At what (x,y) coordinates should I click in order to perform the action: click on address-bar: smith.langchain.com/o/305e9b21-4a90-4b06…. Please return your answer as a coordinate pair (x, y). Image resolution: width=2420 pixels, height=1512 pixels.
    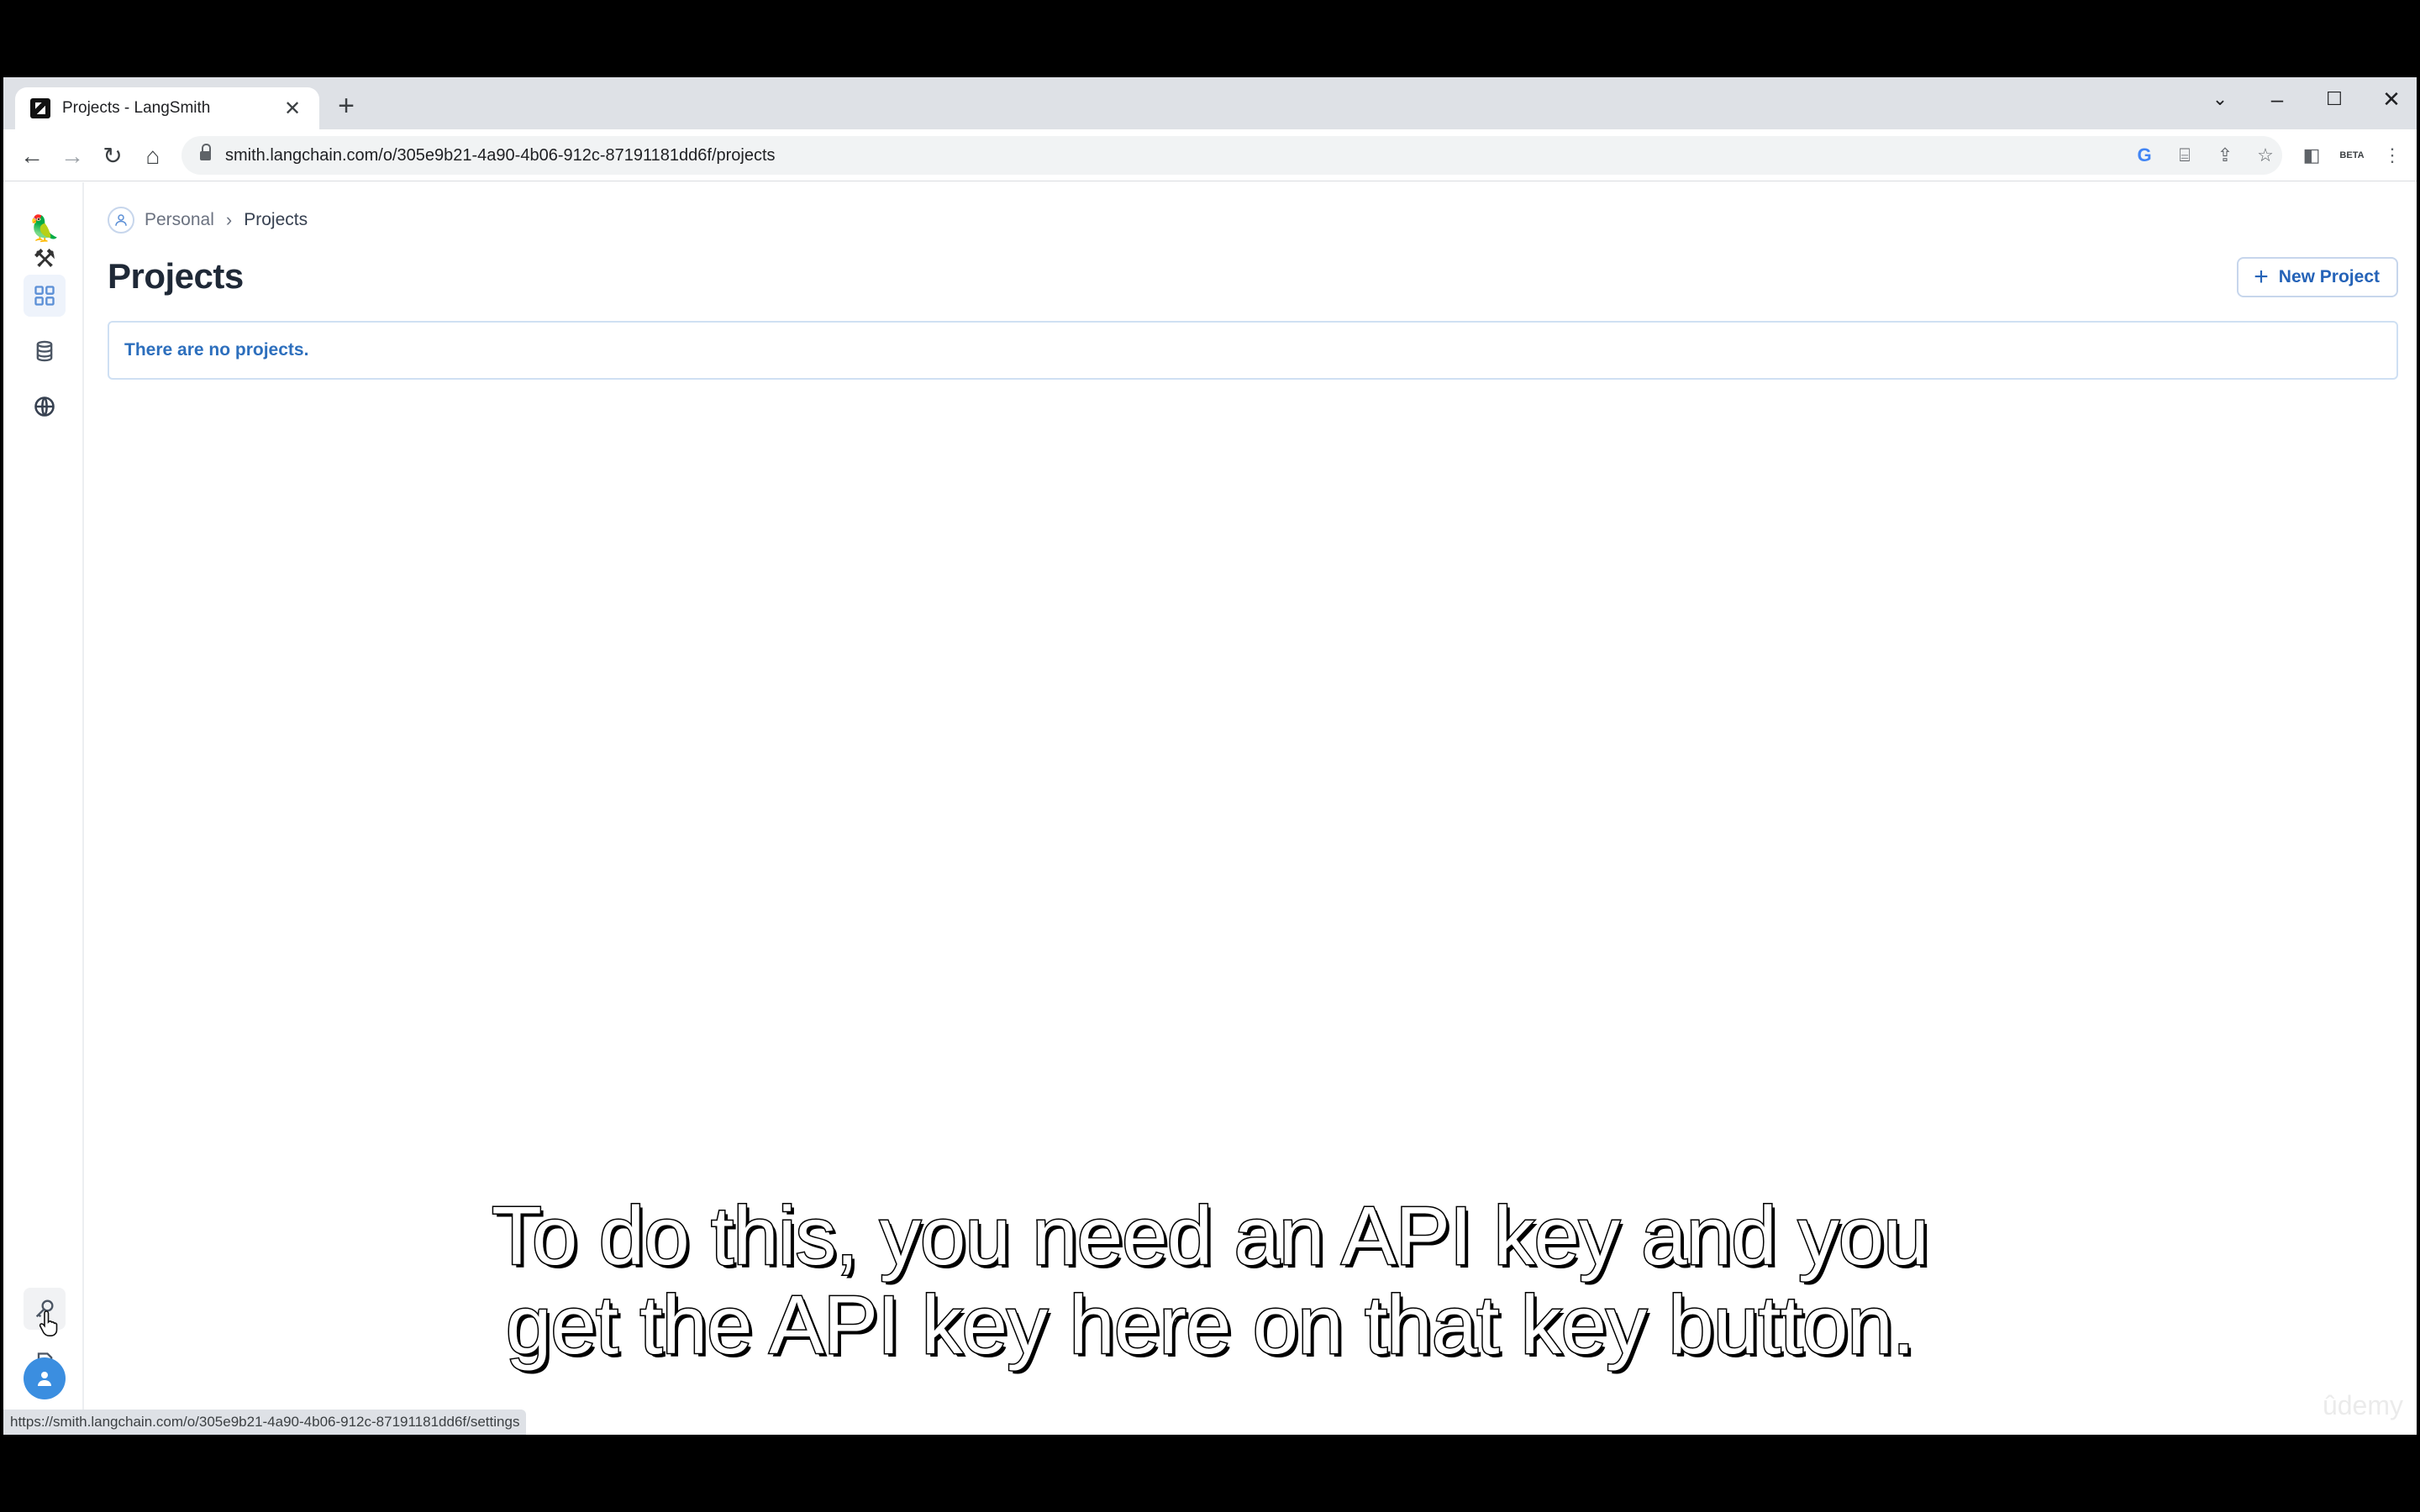
    Looking at the image, I should click on (1232, 155).